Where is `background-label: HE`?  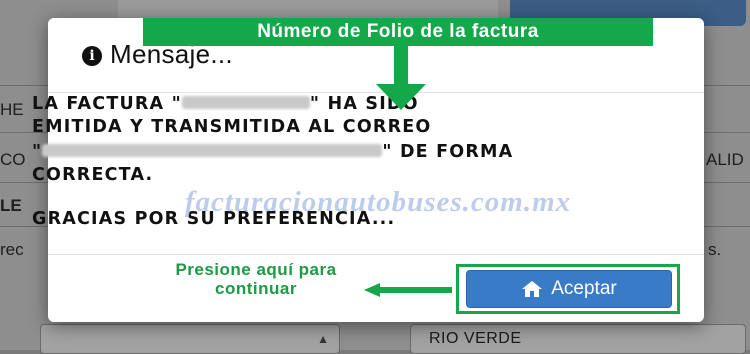
background-label: HE is located at coordinates (12, 109).